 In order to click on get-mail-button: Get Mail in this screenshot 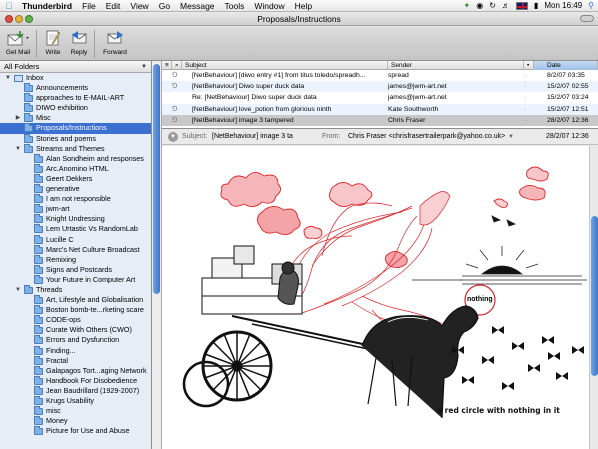, I will do `click(18, 42)`.